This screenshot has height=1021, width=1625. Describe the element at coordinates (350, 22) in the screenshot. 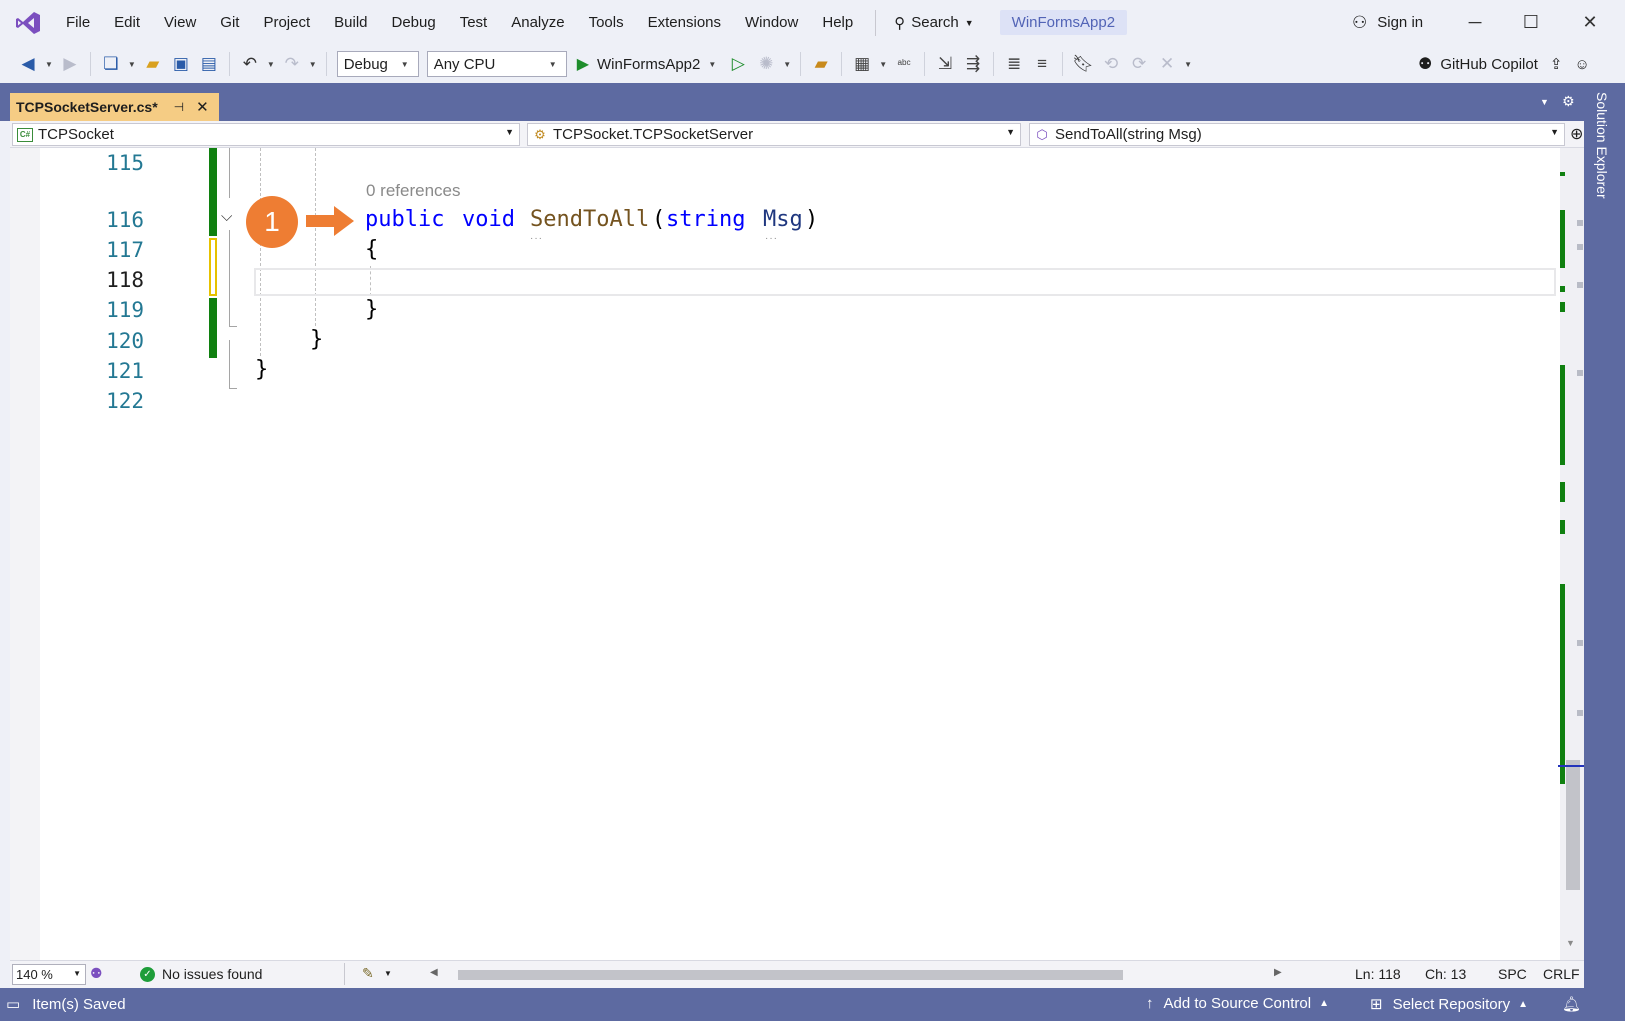

I see `menu-build: Build` at that location.